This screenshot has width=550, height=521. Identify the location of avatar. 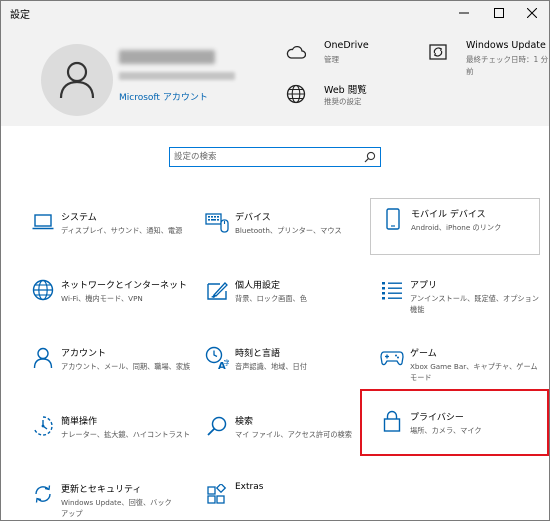
(77, 80).